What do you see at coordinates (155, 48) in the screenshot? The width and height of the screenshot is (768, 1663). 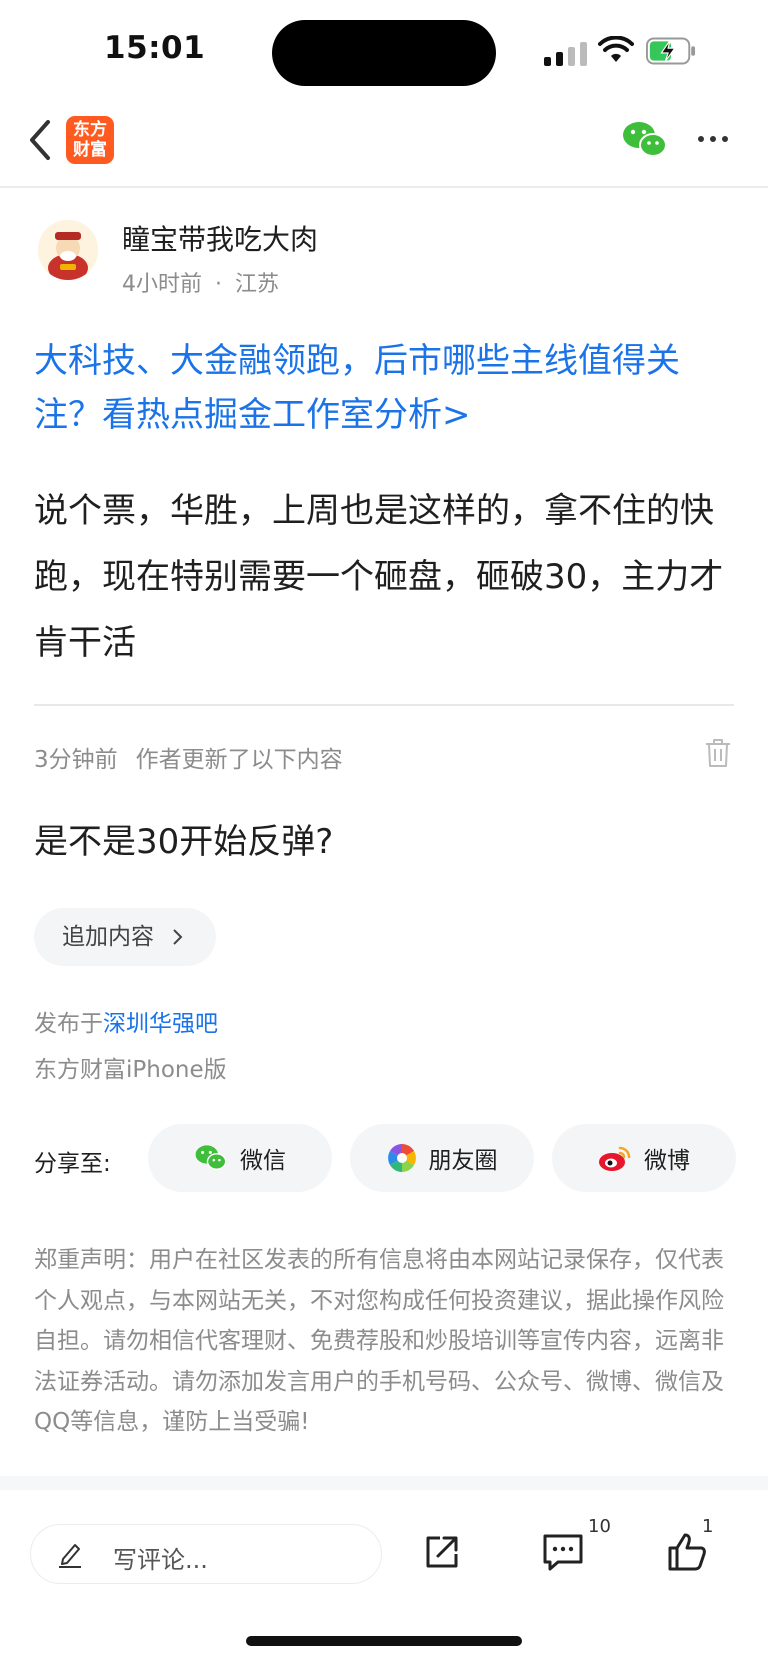 I see `status-time: 15:01` at bounding box center [155, 48].